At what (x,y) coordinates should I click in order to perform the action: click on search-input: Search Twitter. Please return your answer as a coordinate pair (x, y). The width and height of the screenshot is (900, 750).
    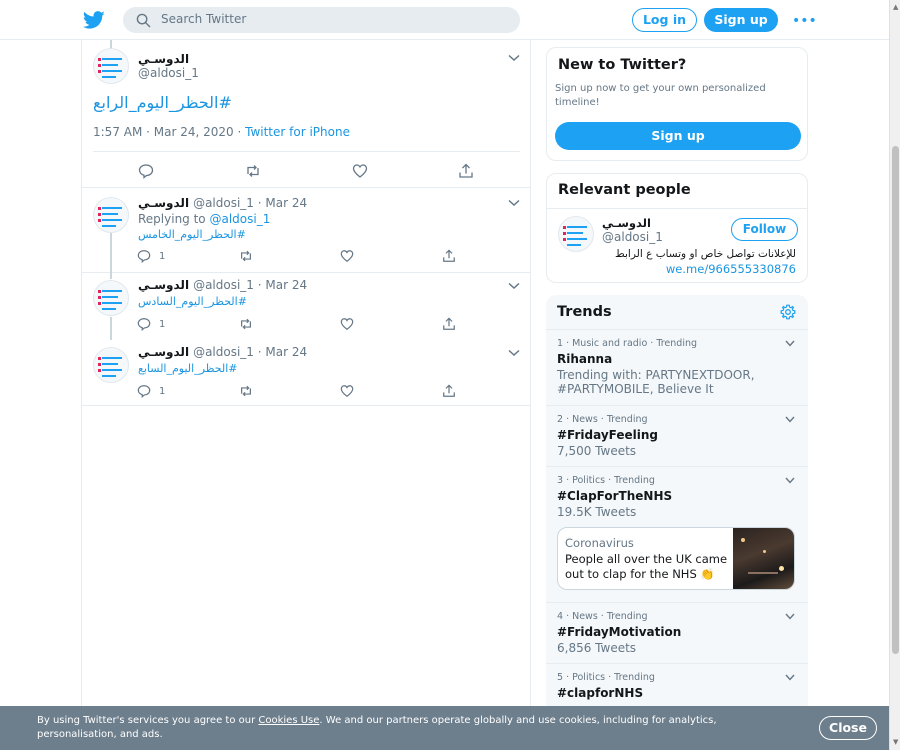
    Looking at the image, I should click on (203, 19).